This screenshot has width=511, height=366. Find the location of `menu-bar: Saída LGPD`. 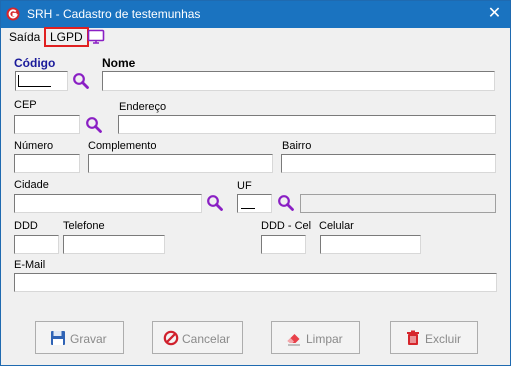

menu-bar: Saída LGPD is located at coordinates (255, 37).